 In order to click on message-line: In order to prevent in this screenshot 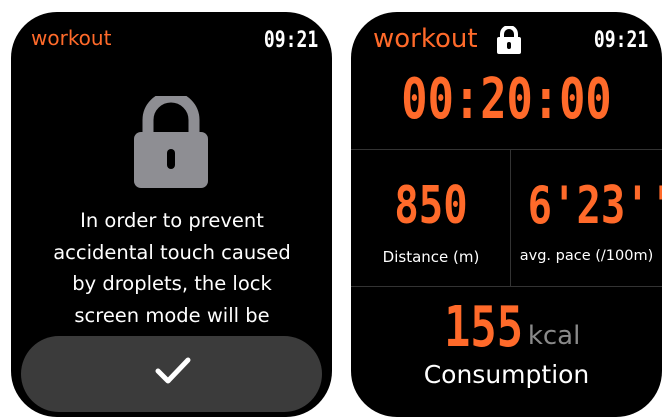, I will do `click(172, 220)`.